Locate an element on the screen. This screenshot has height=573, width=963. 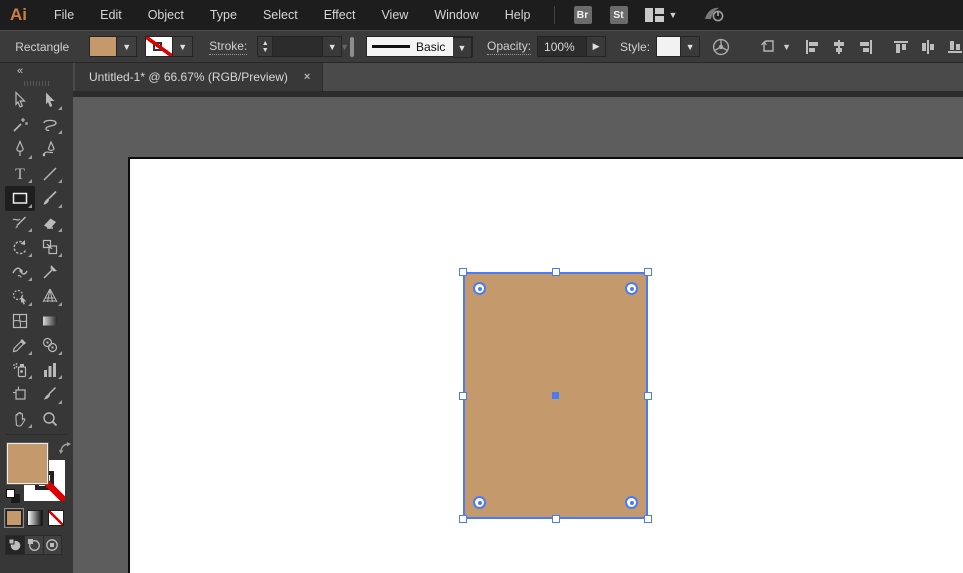
type-tool: T is located at coordinates (20, 174).